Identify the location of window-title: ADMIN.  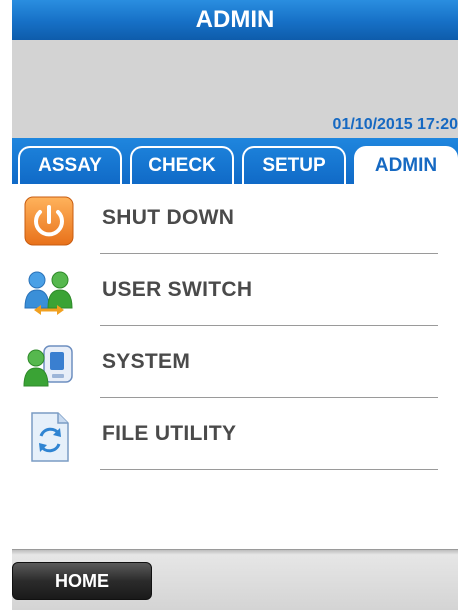
(235, 19).